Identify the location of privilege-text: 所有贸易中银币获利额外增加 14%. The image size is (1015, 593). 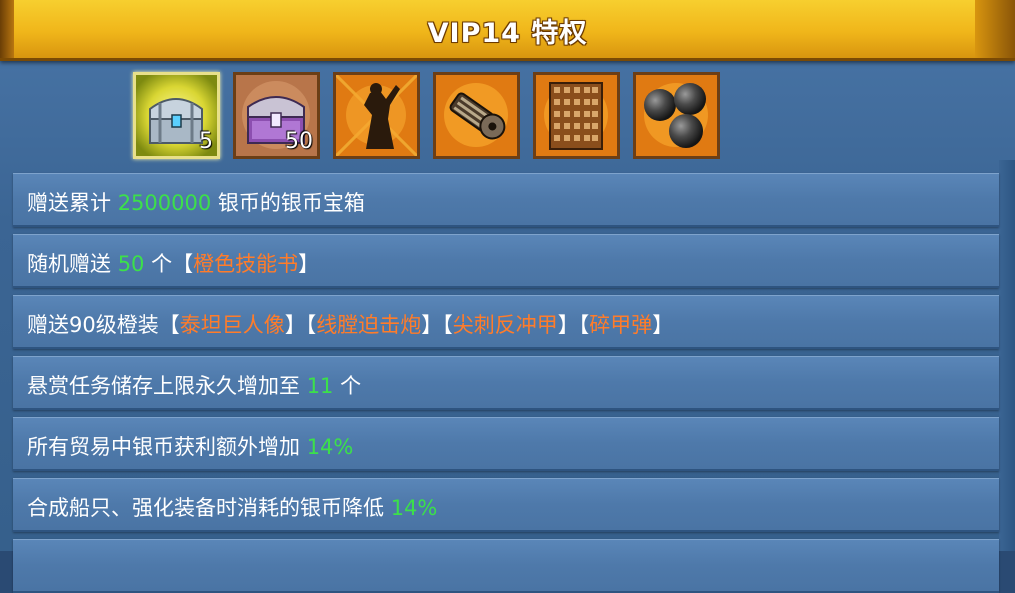
(190, 446).